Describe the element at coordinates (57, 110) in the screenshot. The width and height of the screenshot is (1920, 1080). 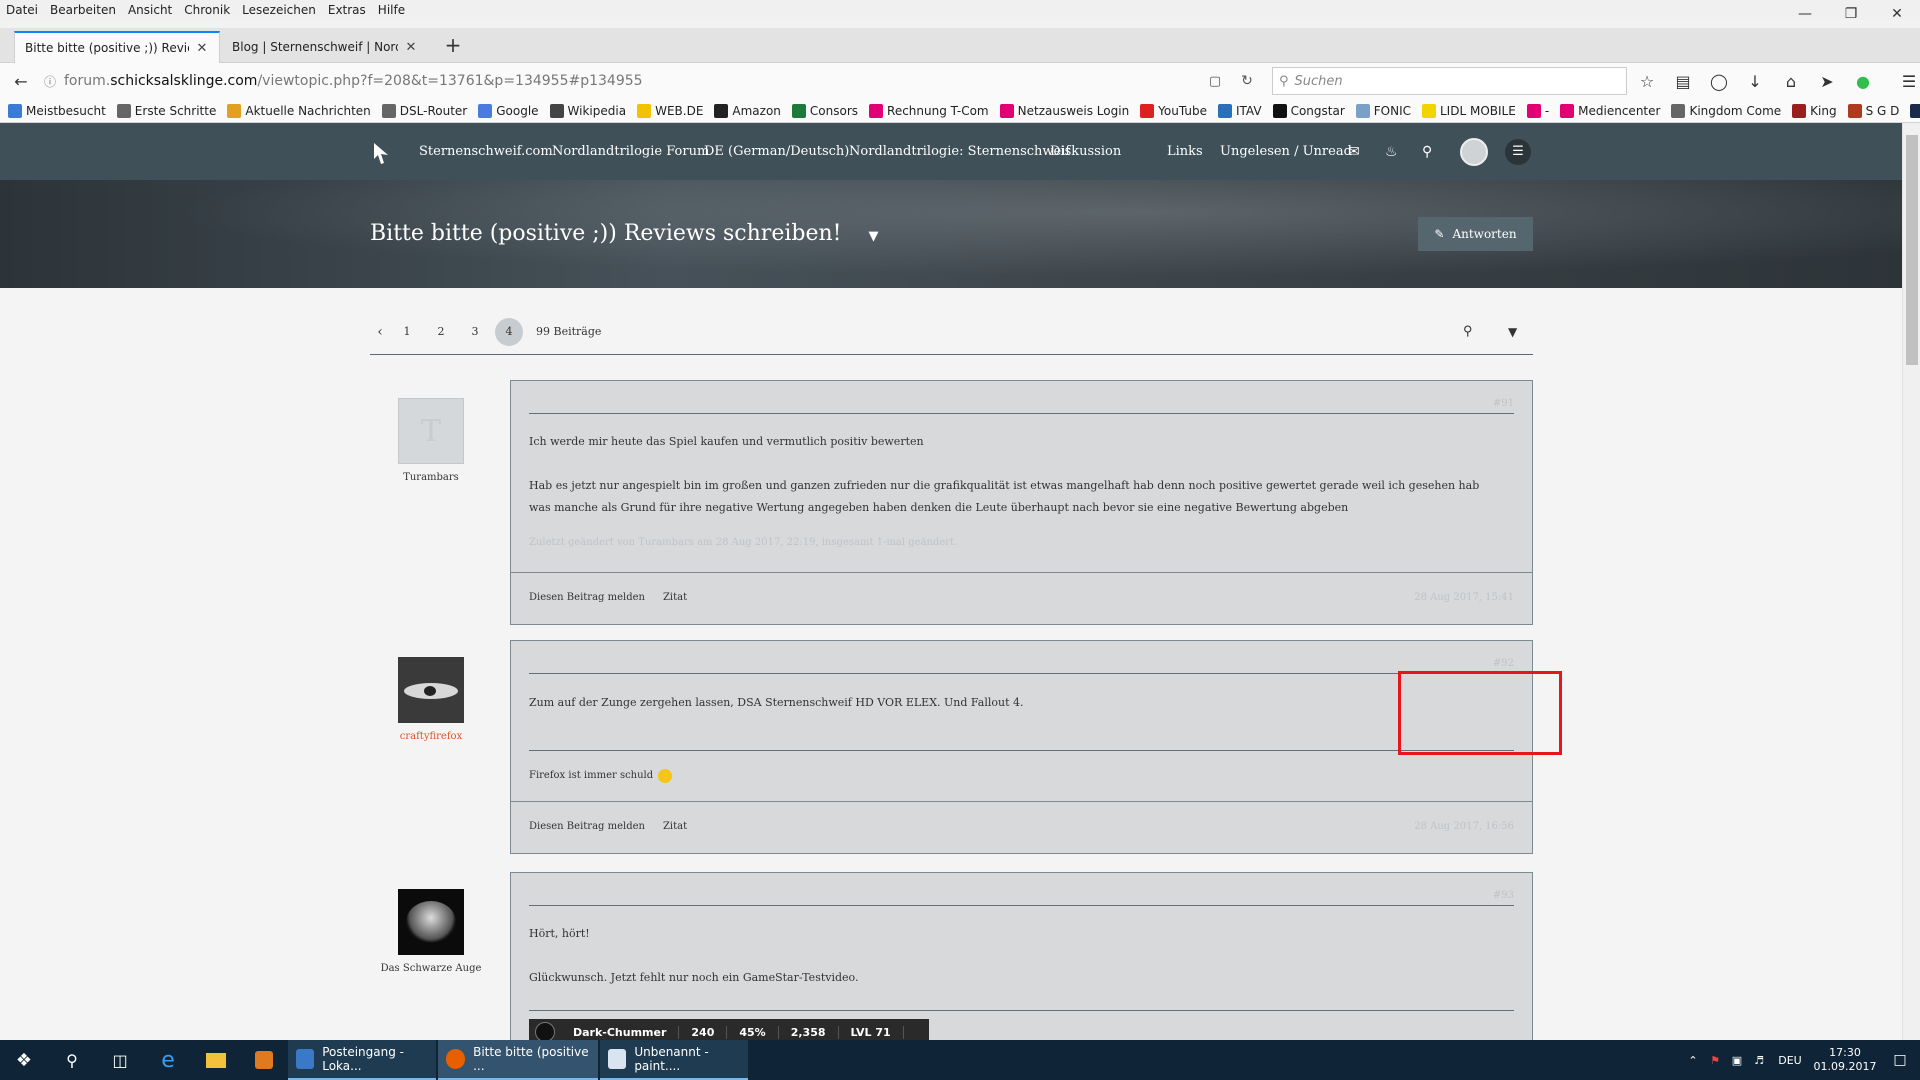
I see `bookmark-item: Meistbesucht` at that location.